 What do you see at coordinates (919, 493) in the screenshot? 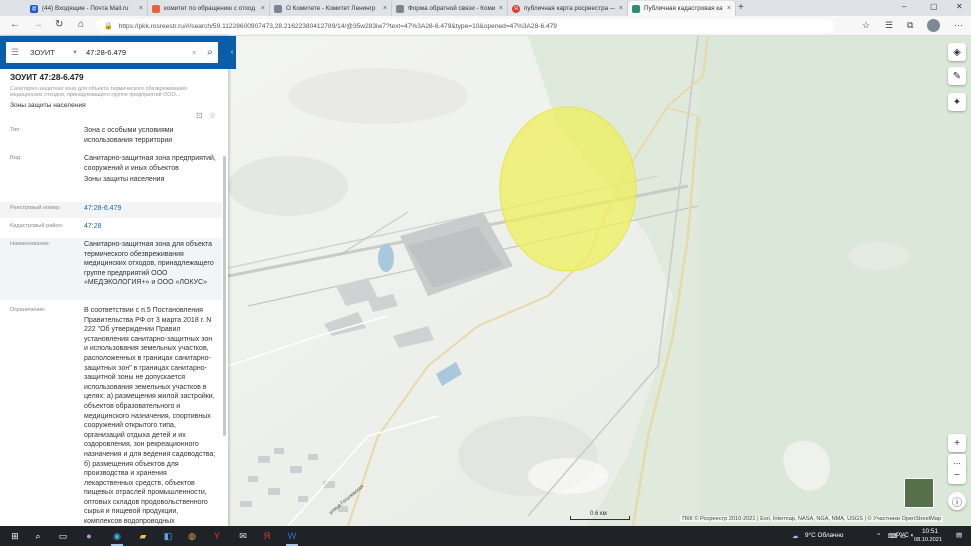
I see `basemap-switcher-thumbnail` at bounding box center [919, 493].